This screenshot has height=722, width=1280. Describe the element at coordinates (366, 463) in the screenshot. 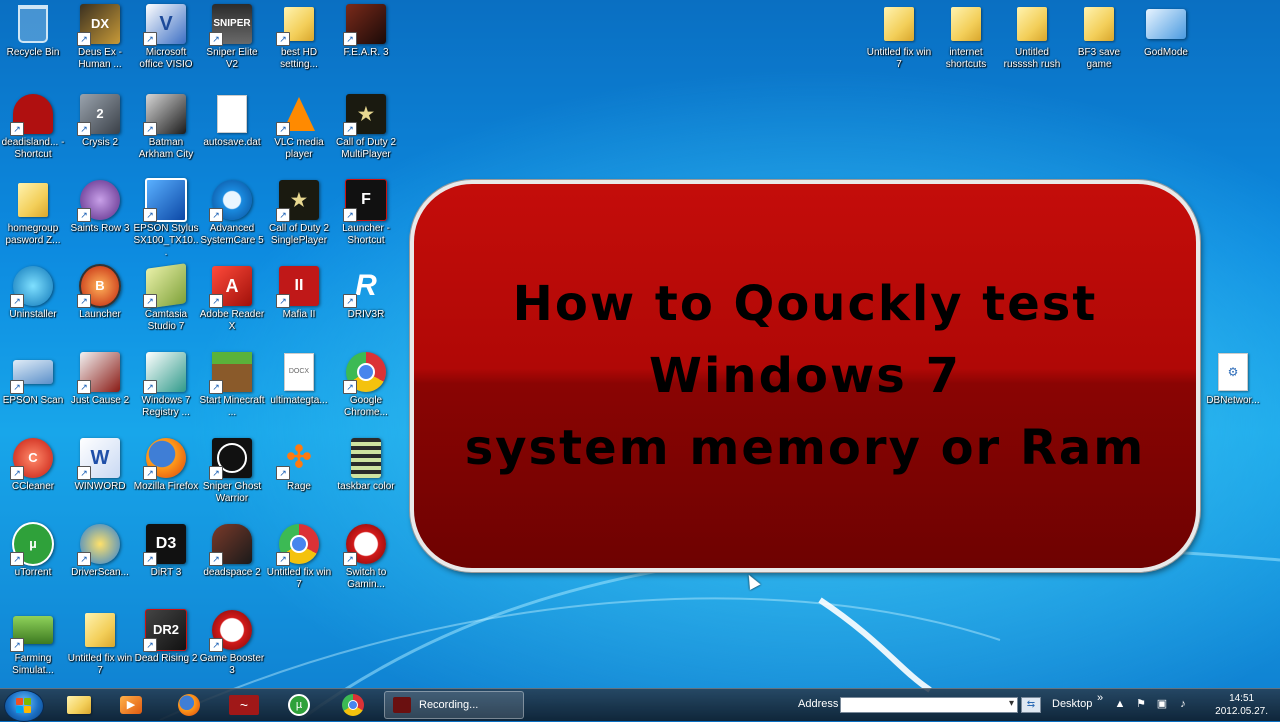

I see `desktop-icon-taskbar-color: taskbar color` at that location.